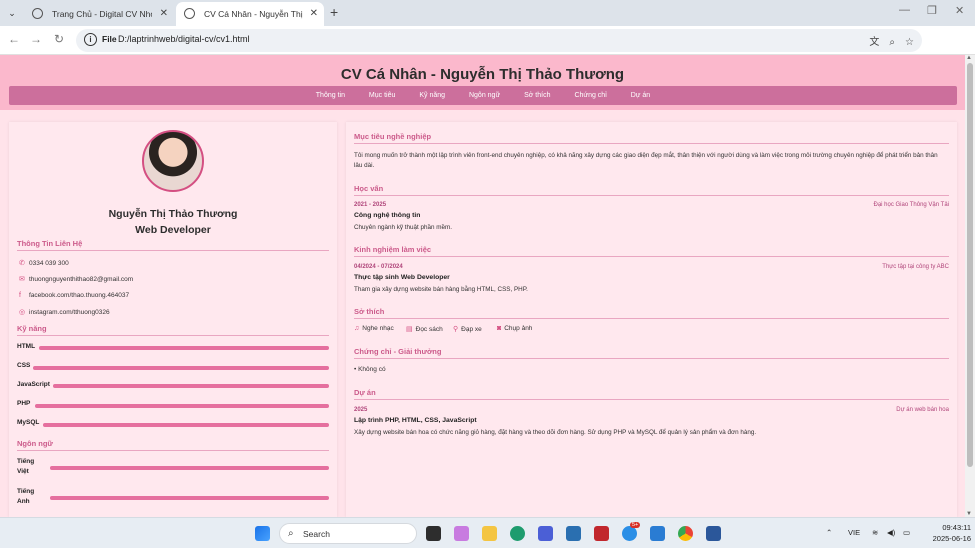 This screenshot has width=975, height=548. I want to click on contact-text: instagram.com/tthuong0326, so click(69, 312).